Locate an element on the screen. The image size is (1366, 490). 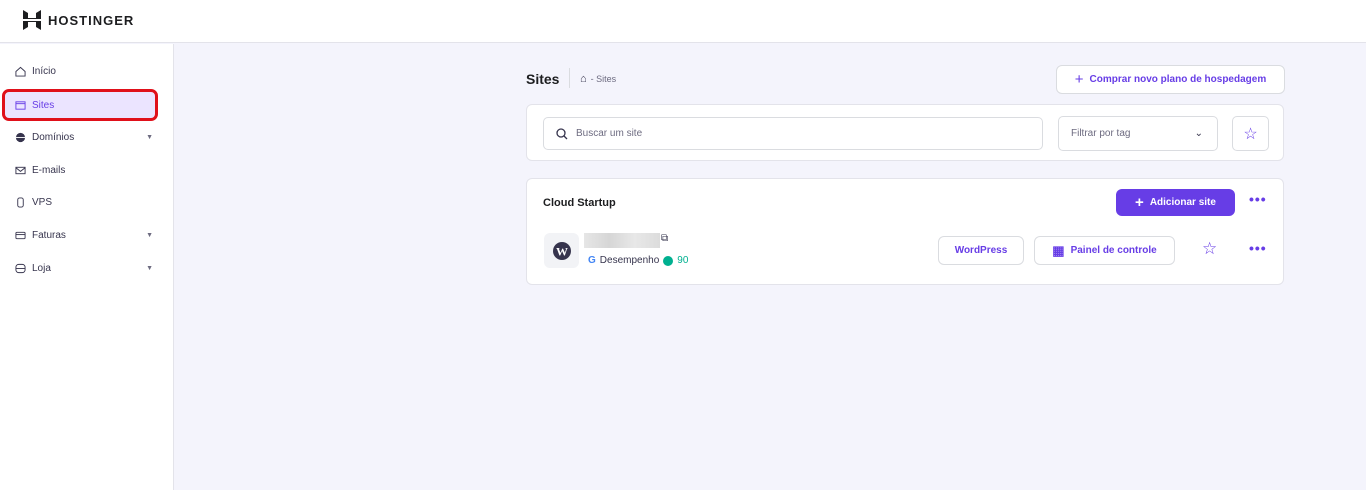
wordpress-logo: W is located at coordinates (561, 250).